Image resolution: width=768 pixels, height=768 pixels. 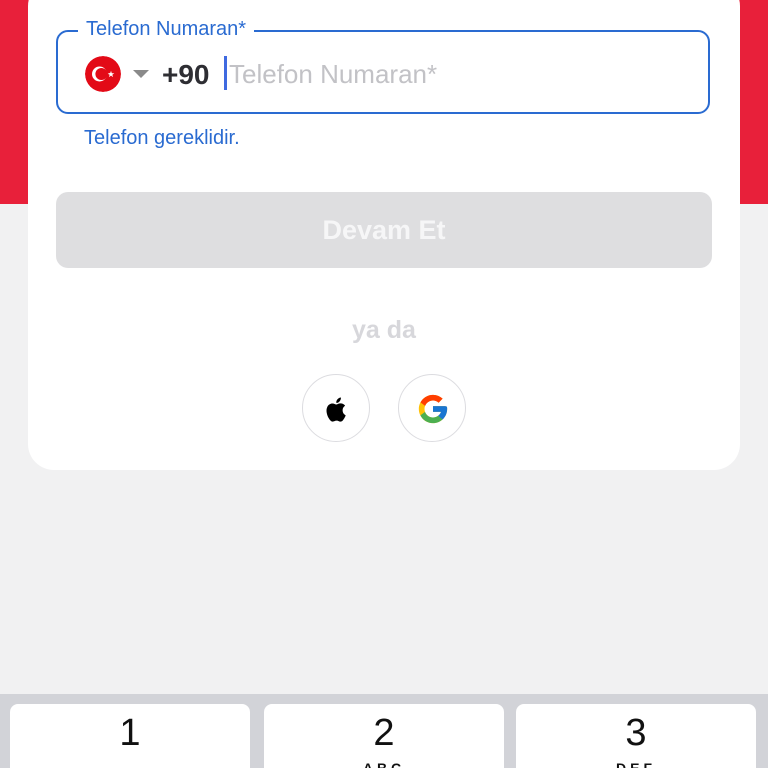 I want to click on apple-icon, so click(x=336, y=409).